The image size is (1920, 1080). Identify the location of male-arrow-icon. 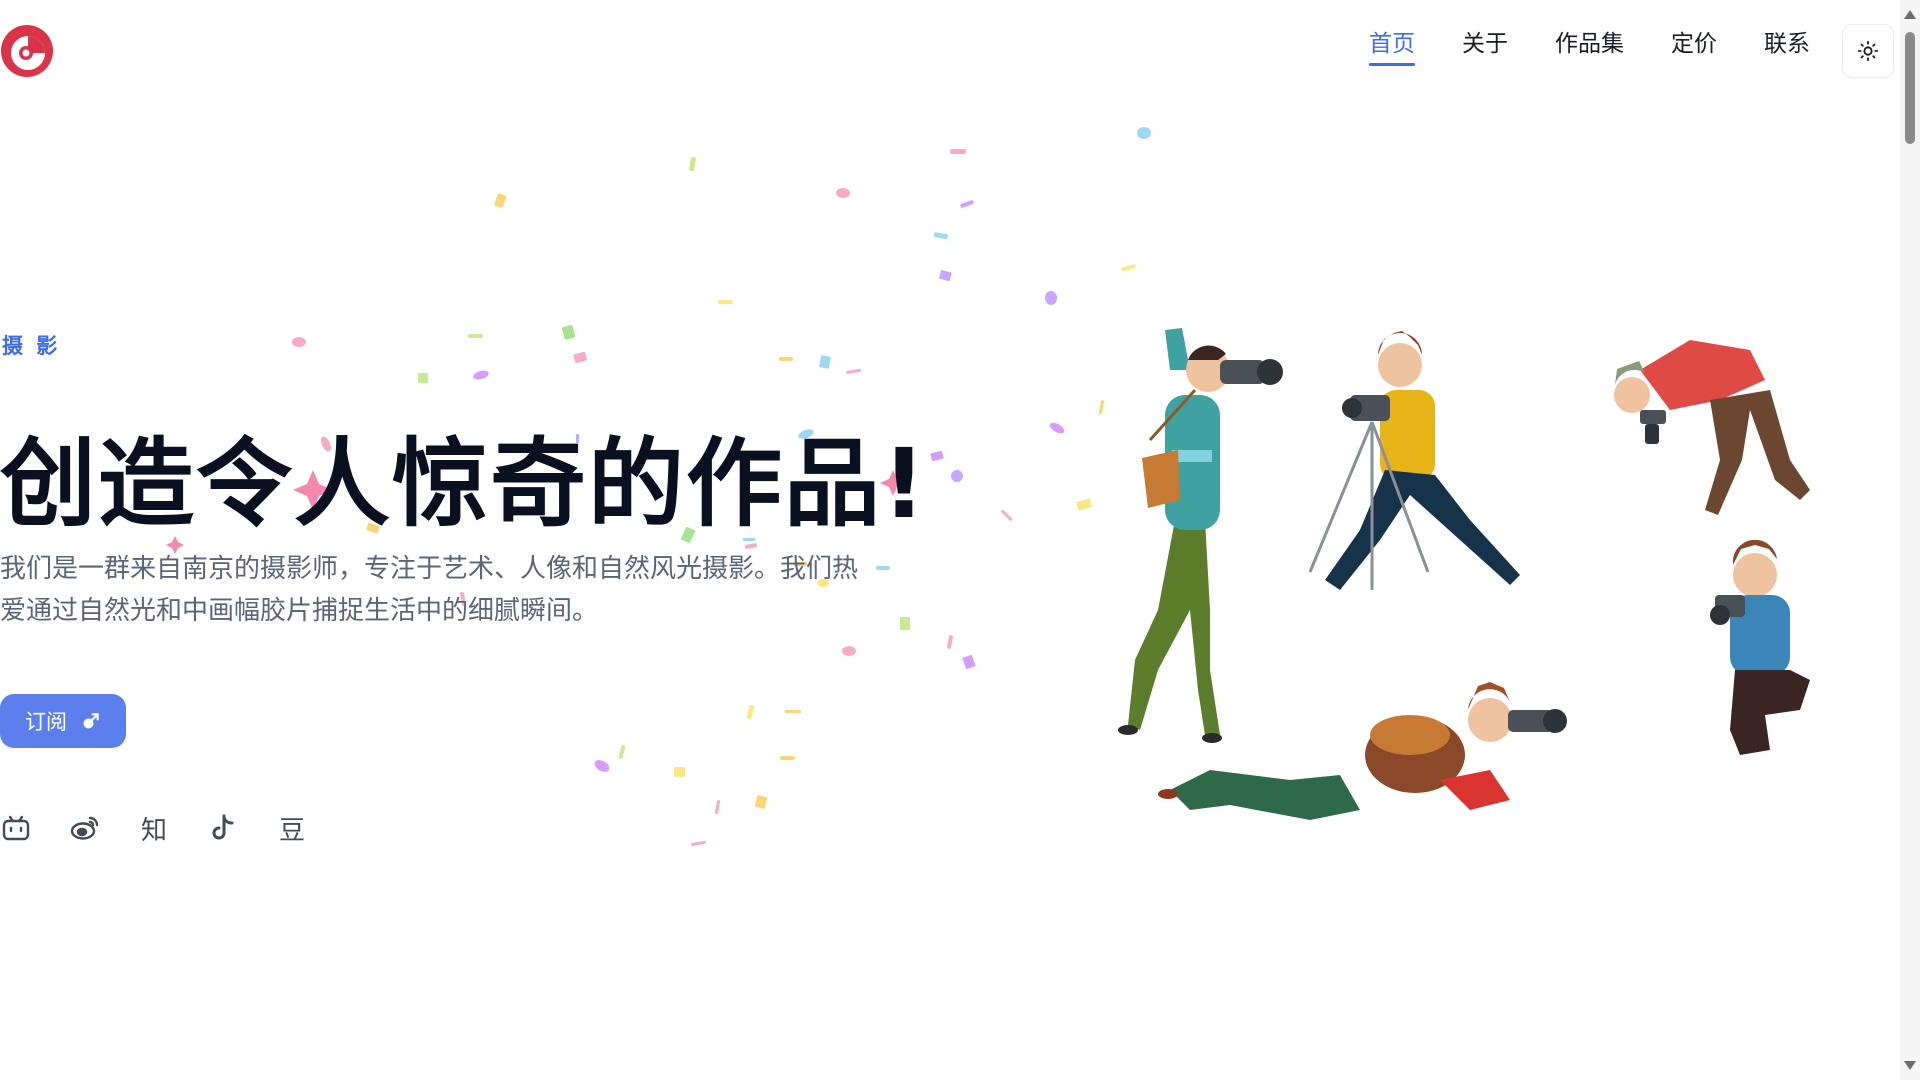
(91, 721).